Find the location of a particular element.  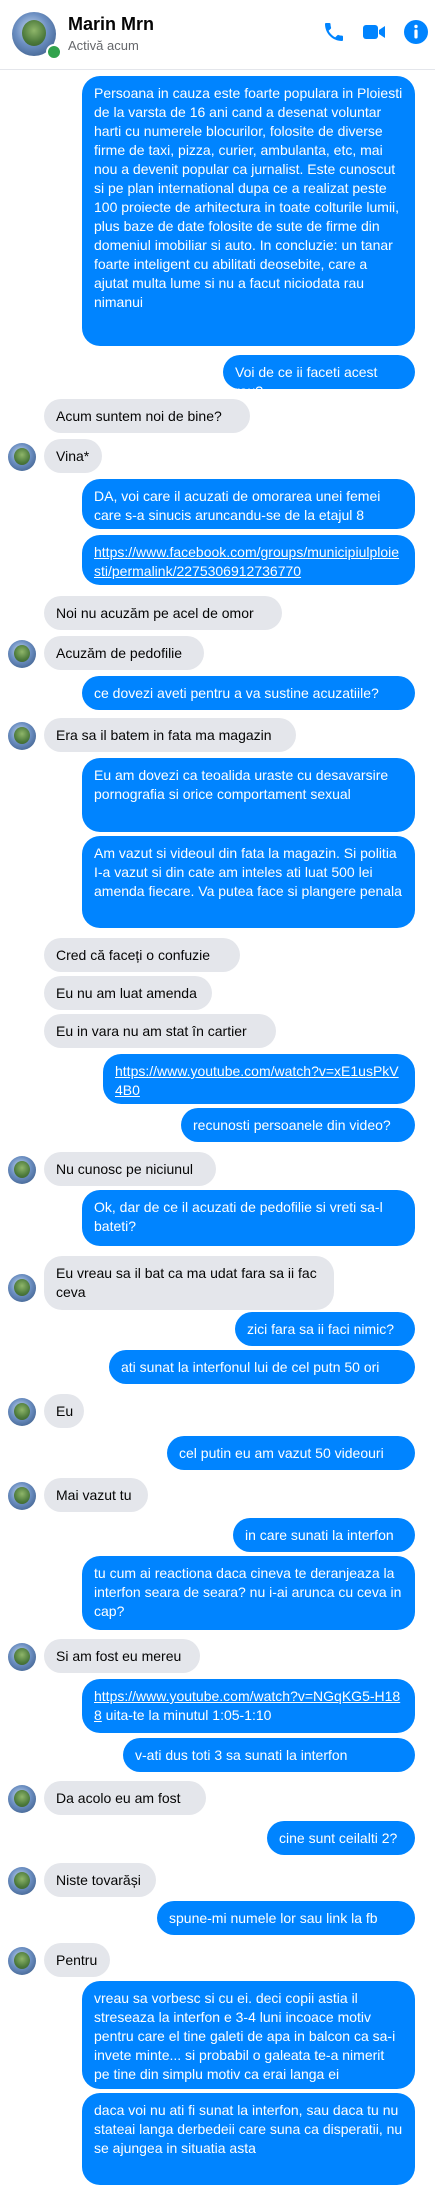

phone-icon is located at coordinates (334, 32).